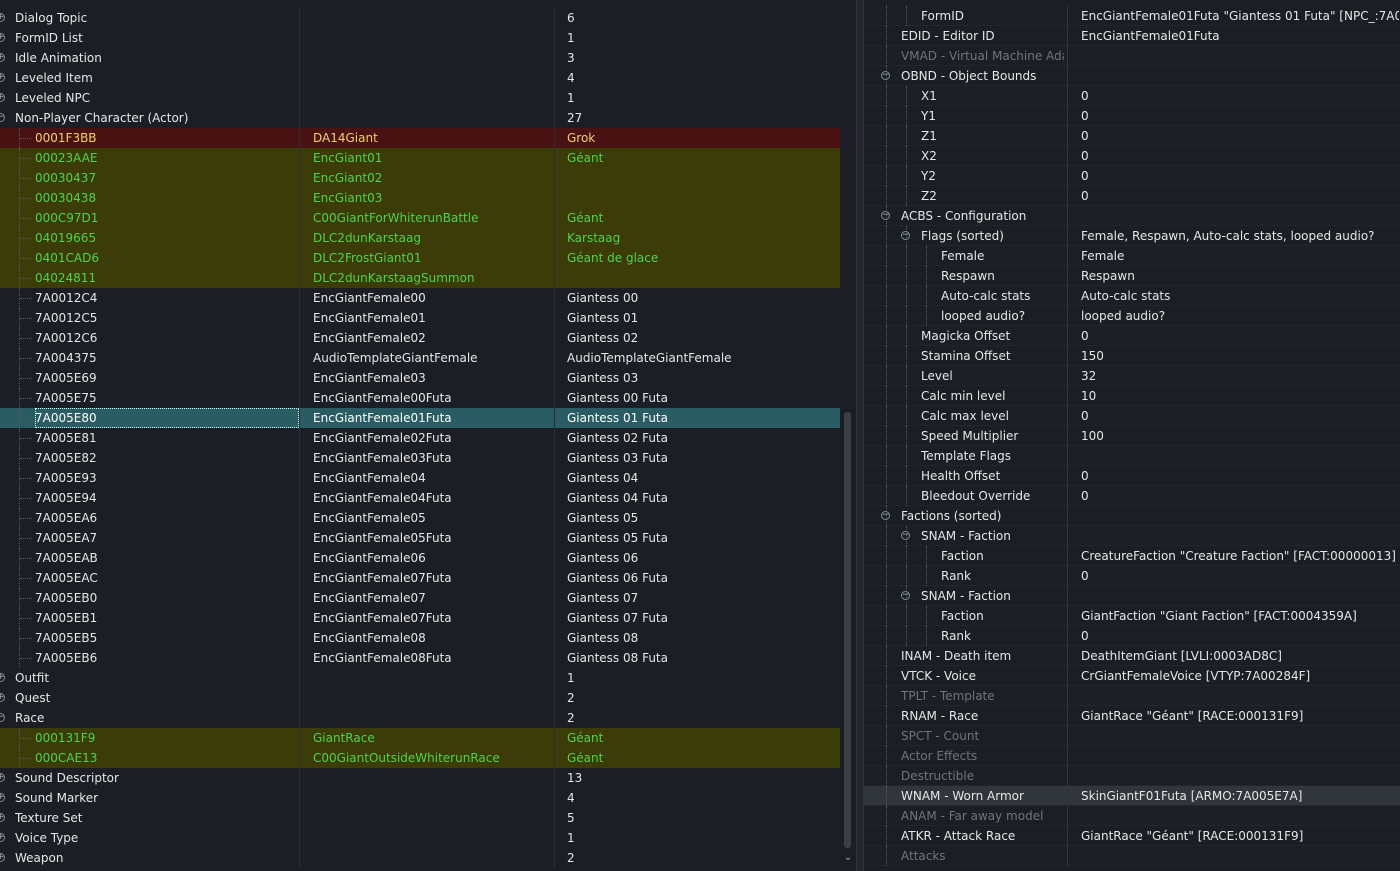 This screenshot has width=1400, height=871. I want to click on field-row: Health Offset 0, so click(1132, 476).